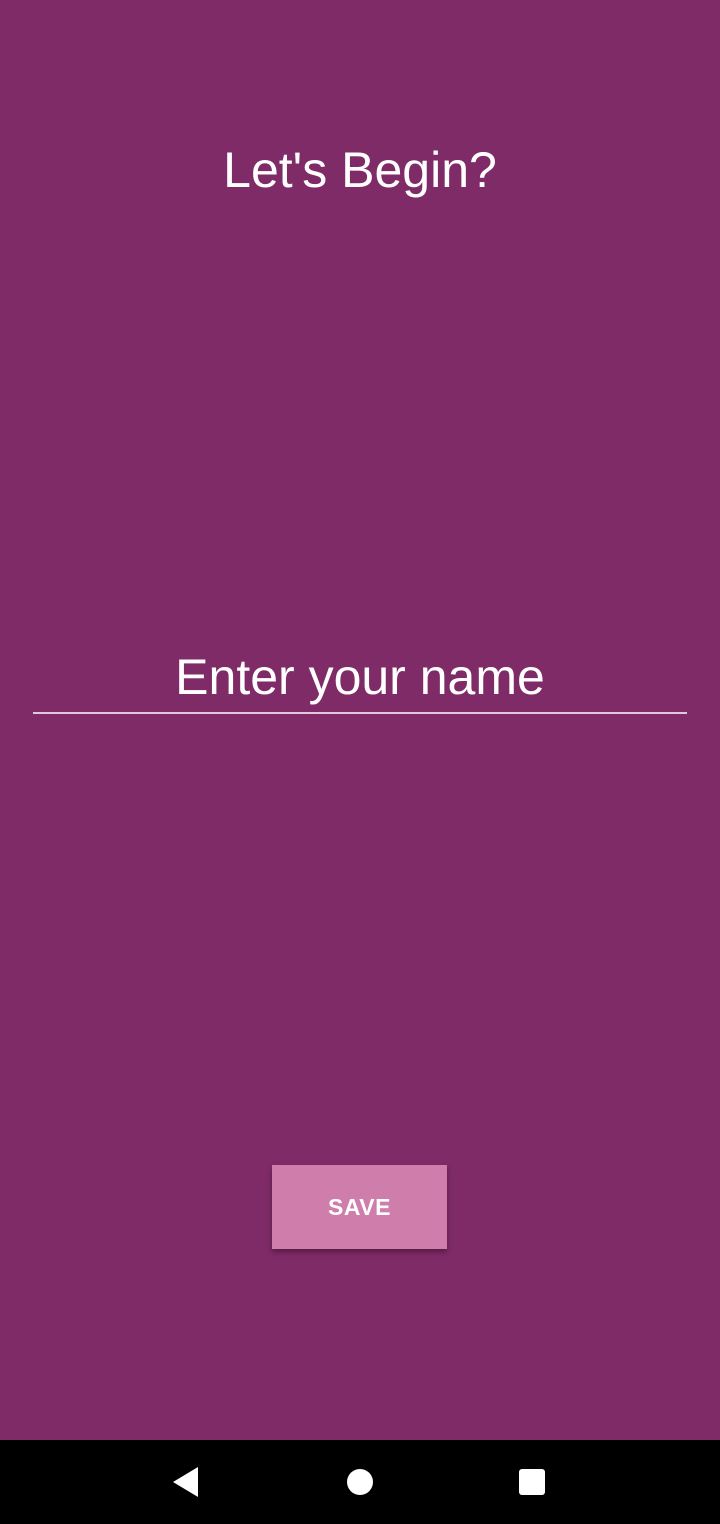 The image size is (720, 1524). I want to click on home-circle-icon, so click(360, 1482).